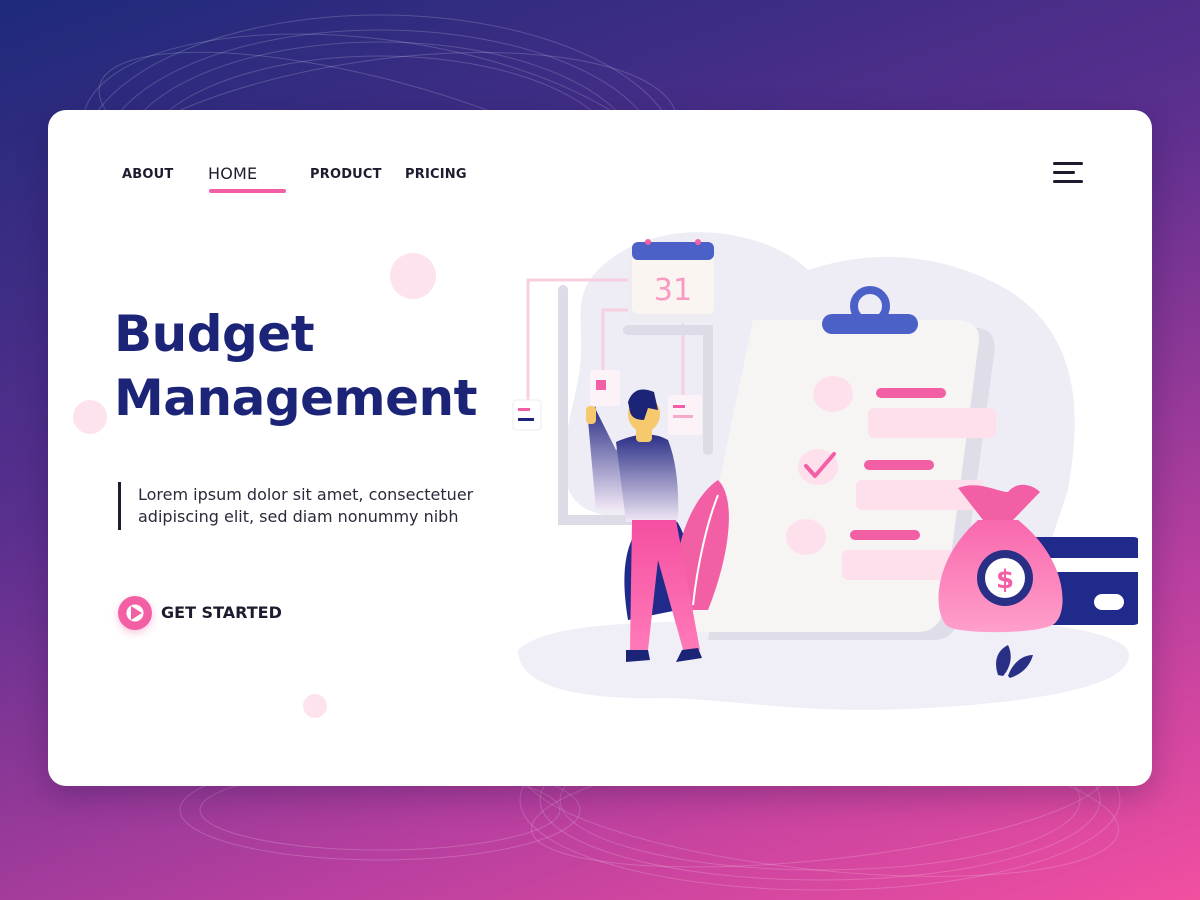 Image resolution: width=1200 pixels, height=900 pixels. I want to click on calendar-day: 31, so click(673, 290).